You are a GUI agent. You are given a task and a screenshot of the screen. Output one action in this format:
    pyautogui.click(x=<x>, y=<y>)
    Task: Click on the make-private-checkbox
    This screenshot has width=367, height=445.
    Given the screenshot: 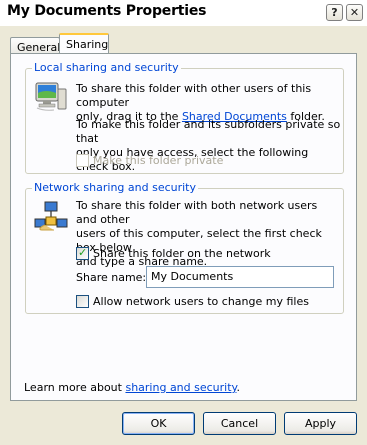 What is the action you would take?
    pyautogui.click(x=82, y=160)
    